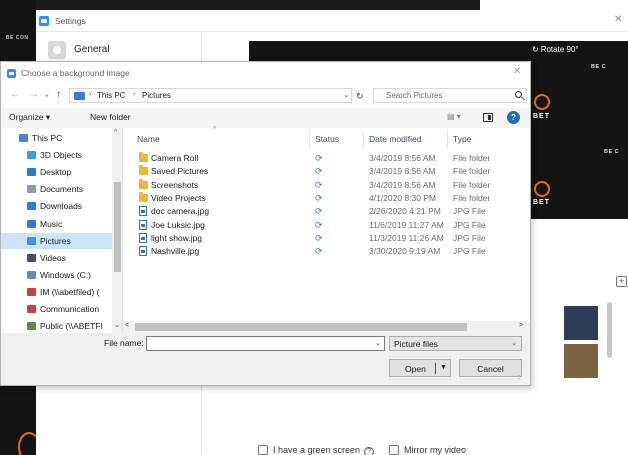  I want to click on add-background-button: +, so click(621, 281).